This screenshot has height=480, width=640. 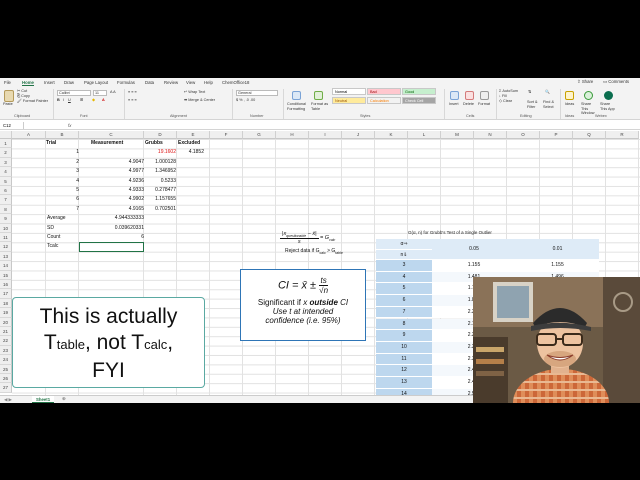 What do you see at coordinates (349, 91) in the screenshot?
I see `style-normal: Normal` at bounding box center [349, 91].